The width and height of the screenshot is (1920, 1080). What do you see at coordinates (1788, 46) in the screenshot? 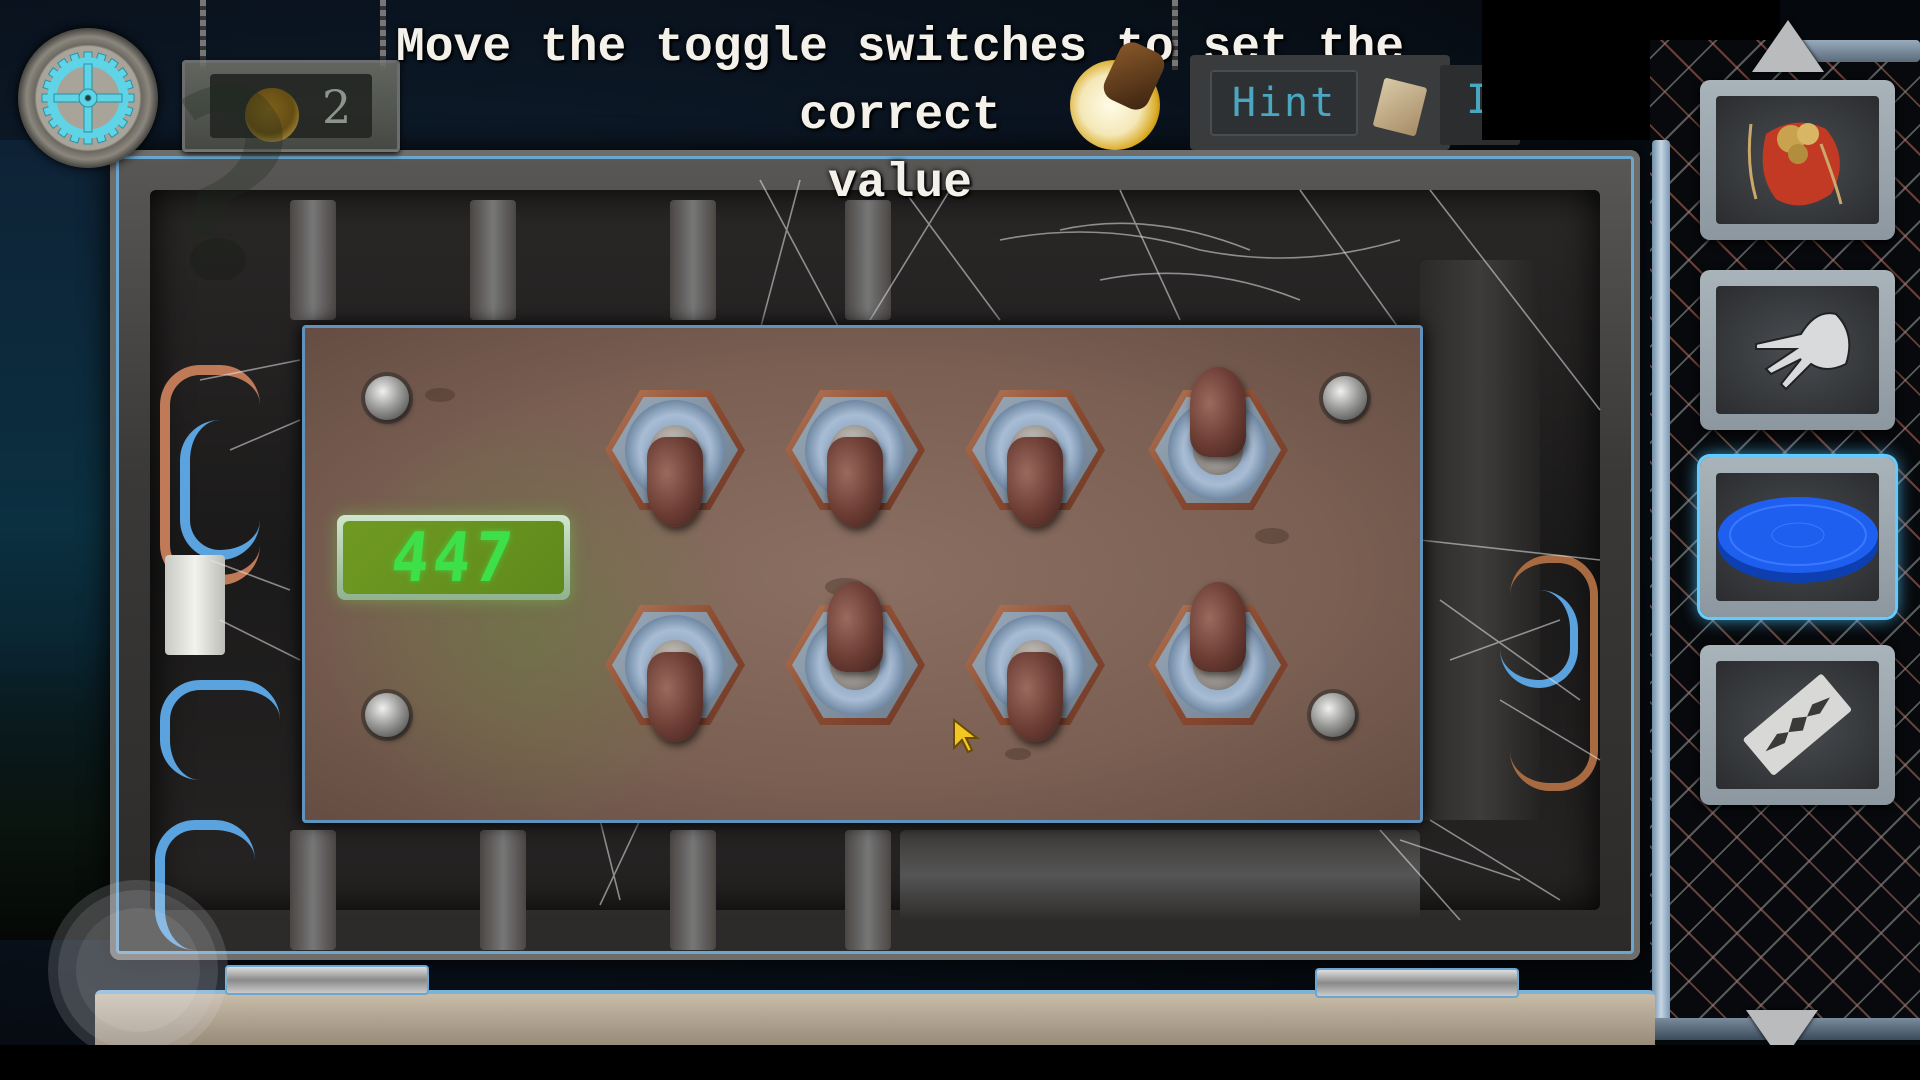
I see `triangle-up-icon` at bounding box center [1788, 46].